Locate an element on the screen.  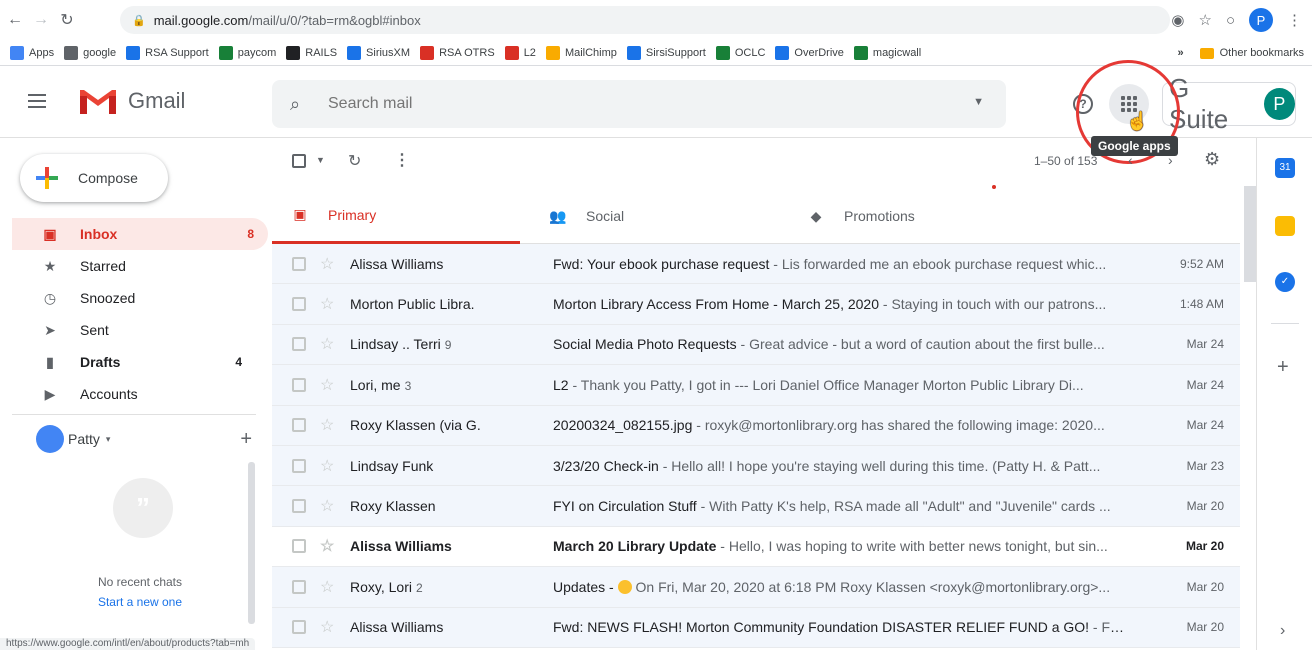
forward-icon: → is located at coordinates (41, 20).